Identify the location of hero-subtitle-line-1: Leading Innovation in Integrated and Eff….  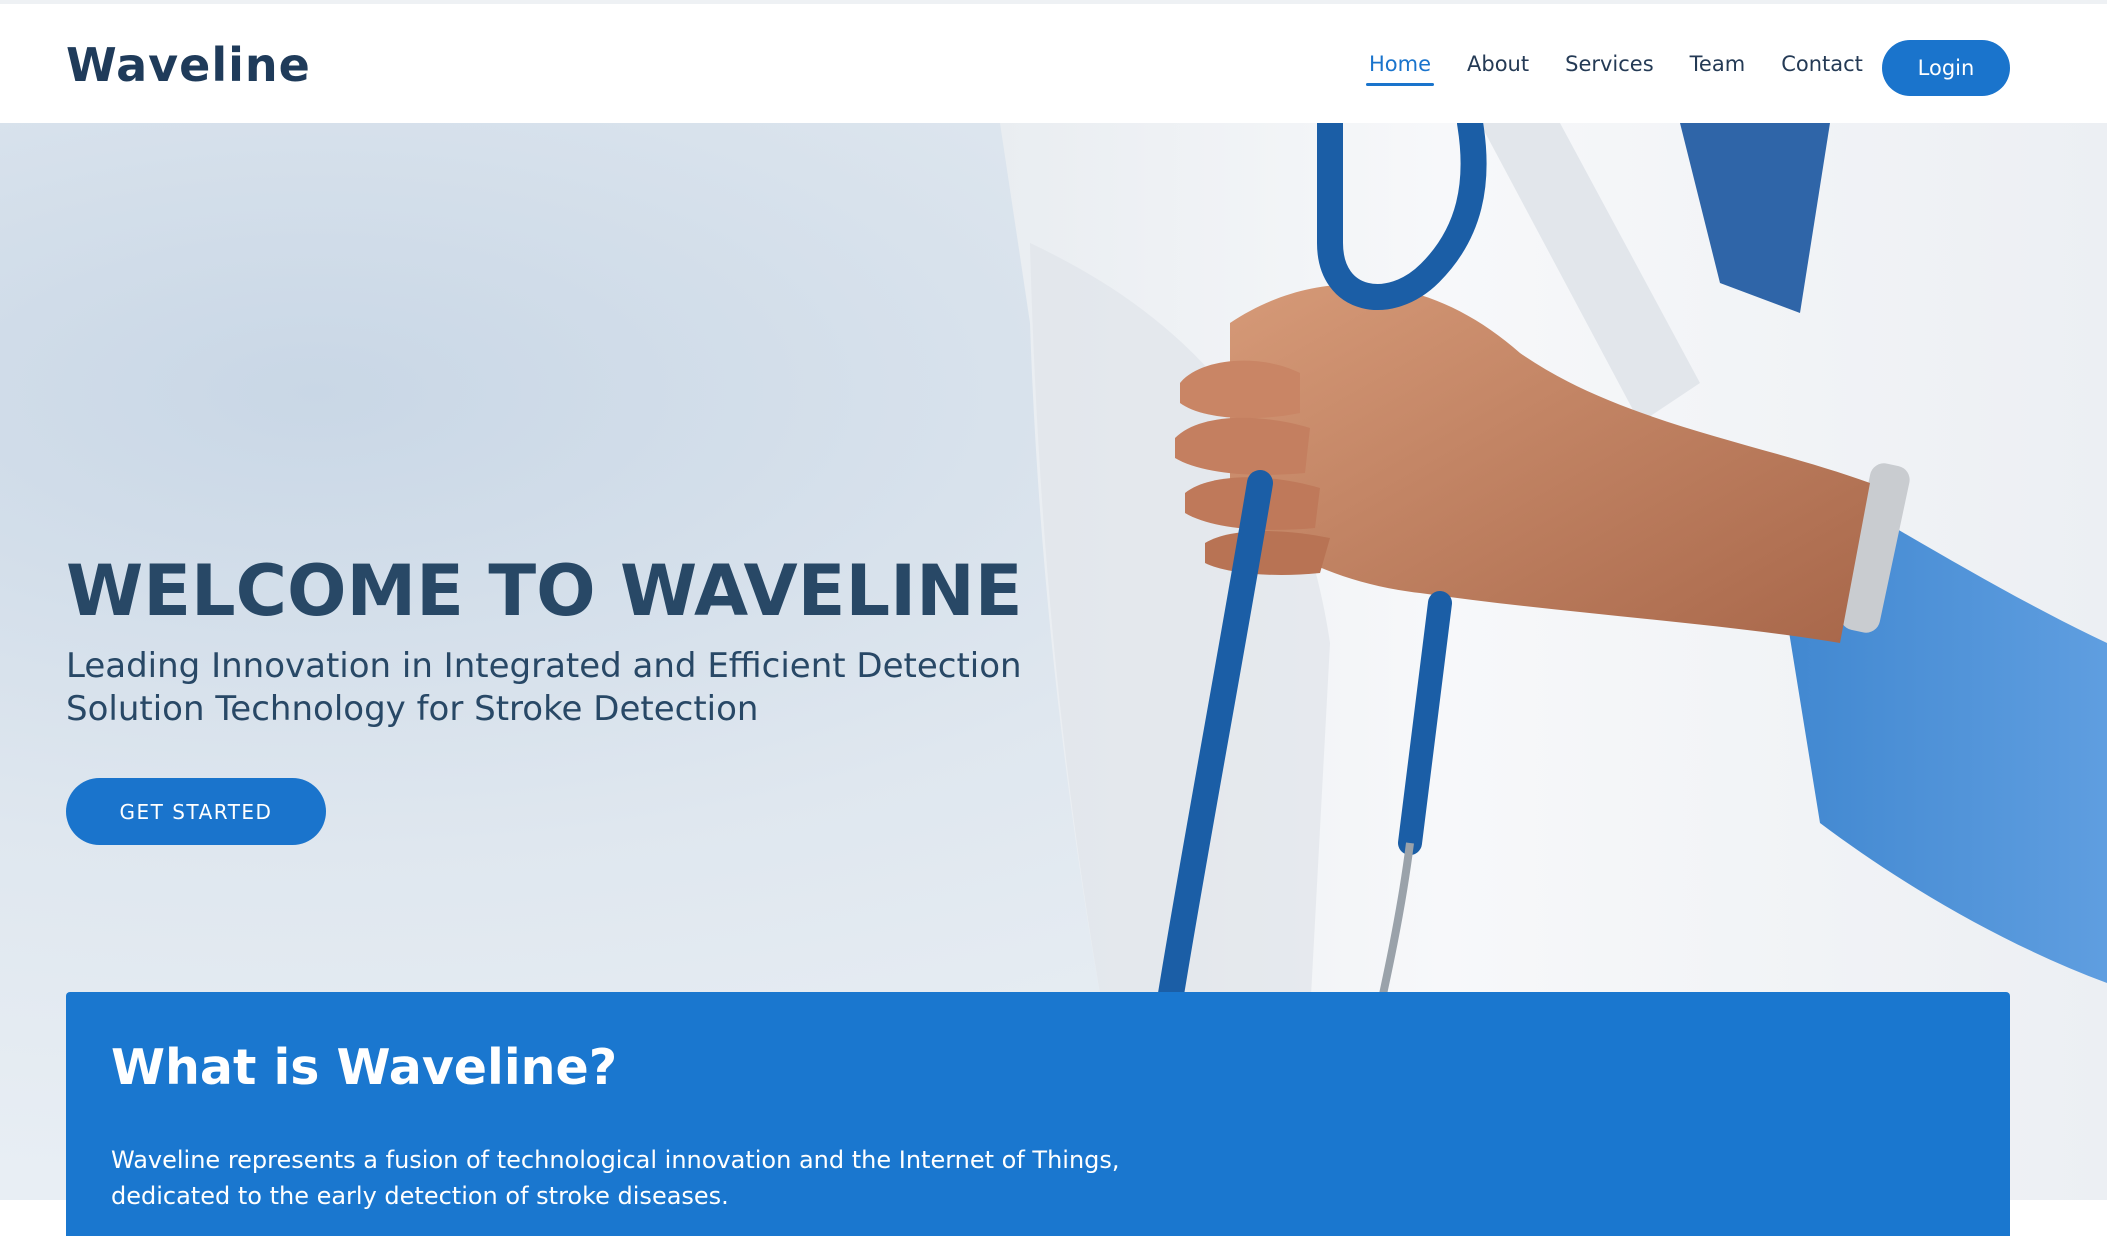
(544, 666).